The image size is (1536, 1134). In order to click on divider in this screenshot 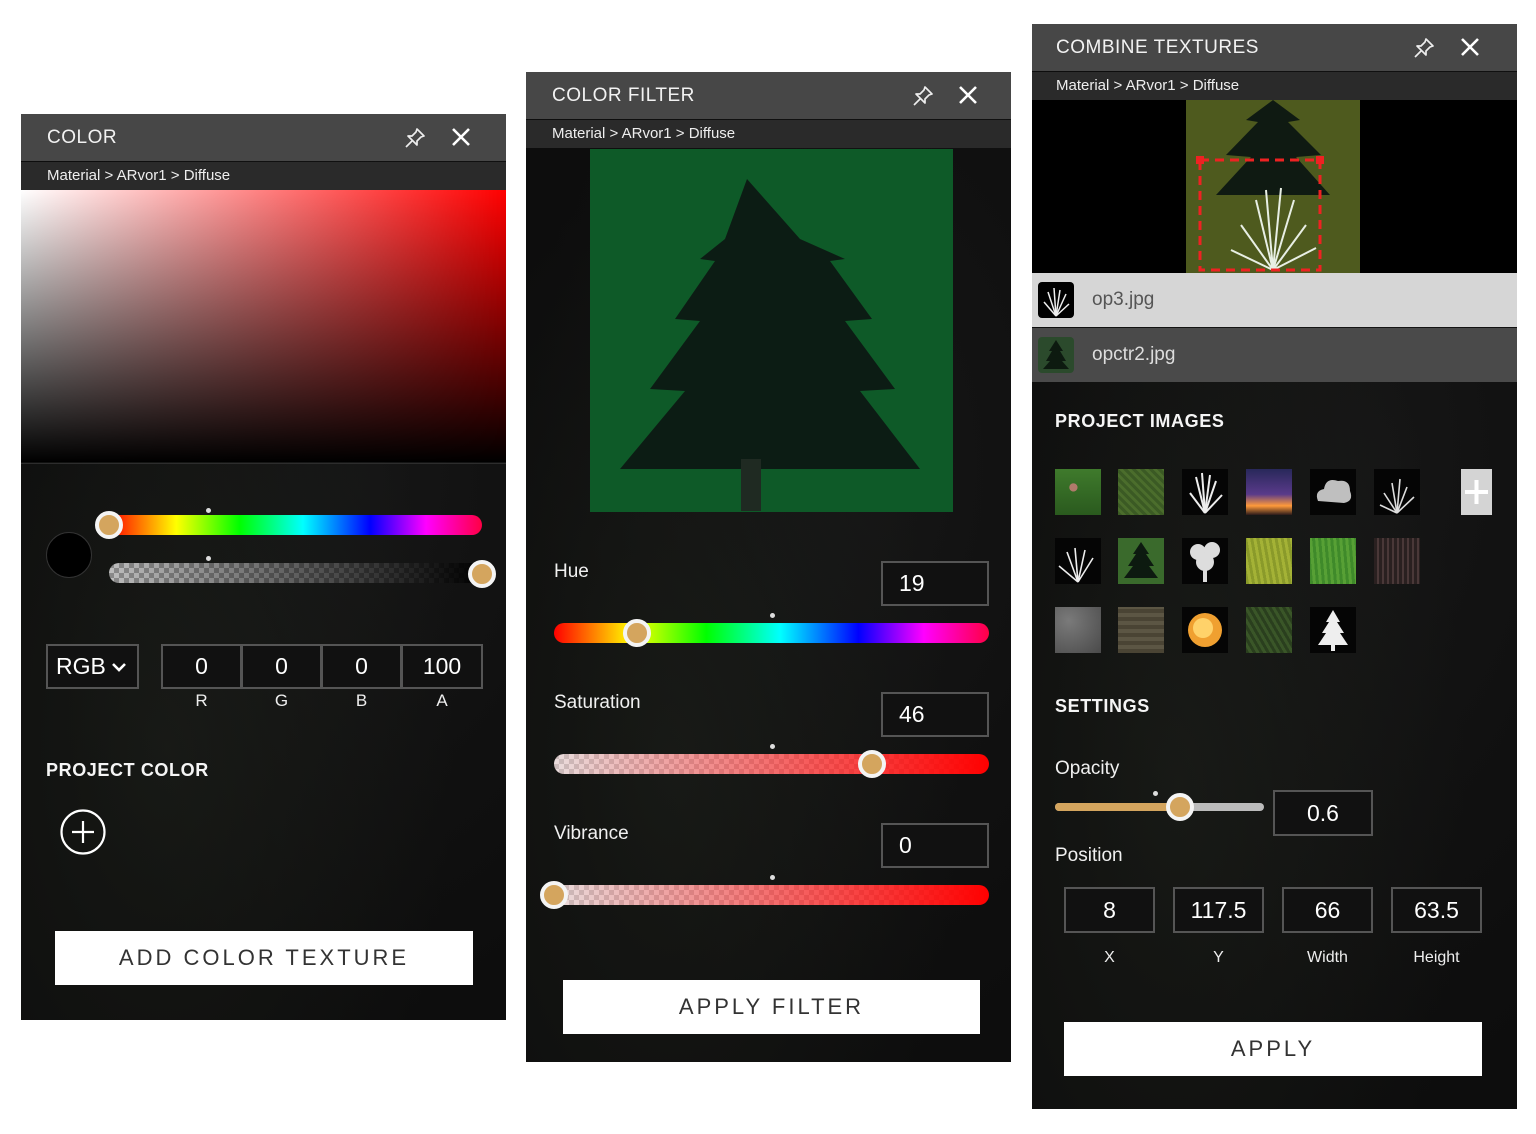, I will do `click(263, 463)`.